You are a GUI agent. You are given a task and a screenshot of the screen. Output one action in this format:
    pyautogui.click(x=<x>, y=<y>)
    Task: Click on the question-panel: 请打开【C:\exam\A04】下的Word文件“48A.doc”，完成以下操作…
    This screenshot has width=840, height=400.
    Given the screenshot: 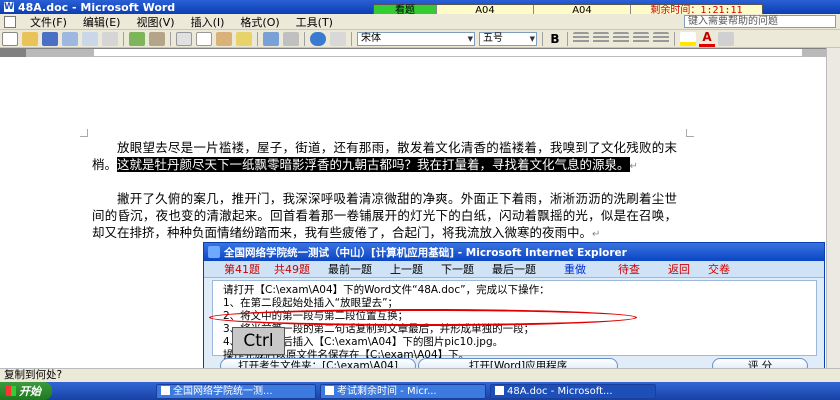 What is the action you would take?
    pyautogui.click(x=514, y=320)
    